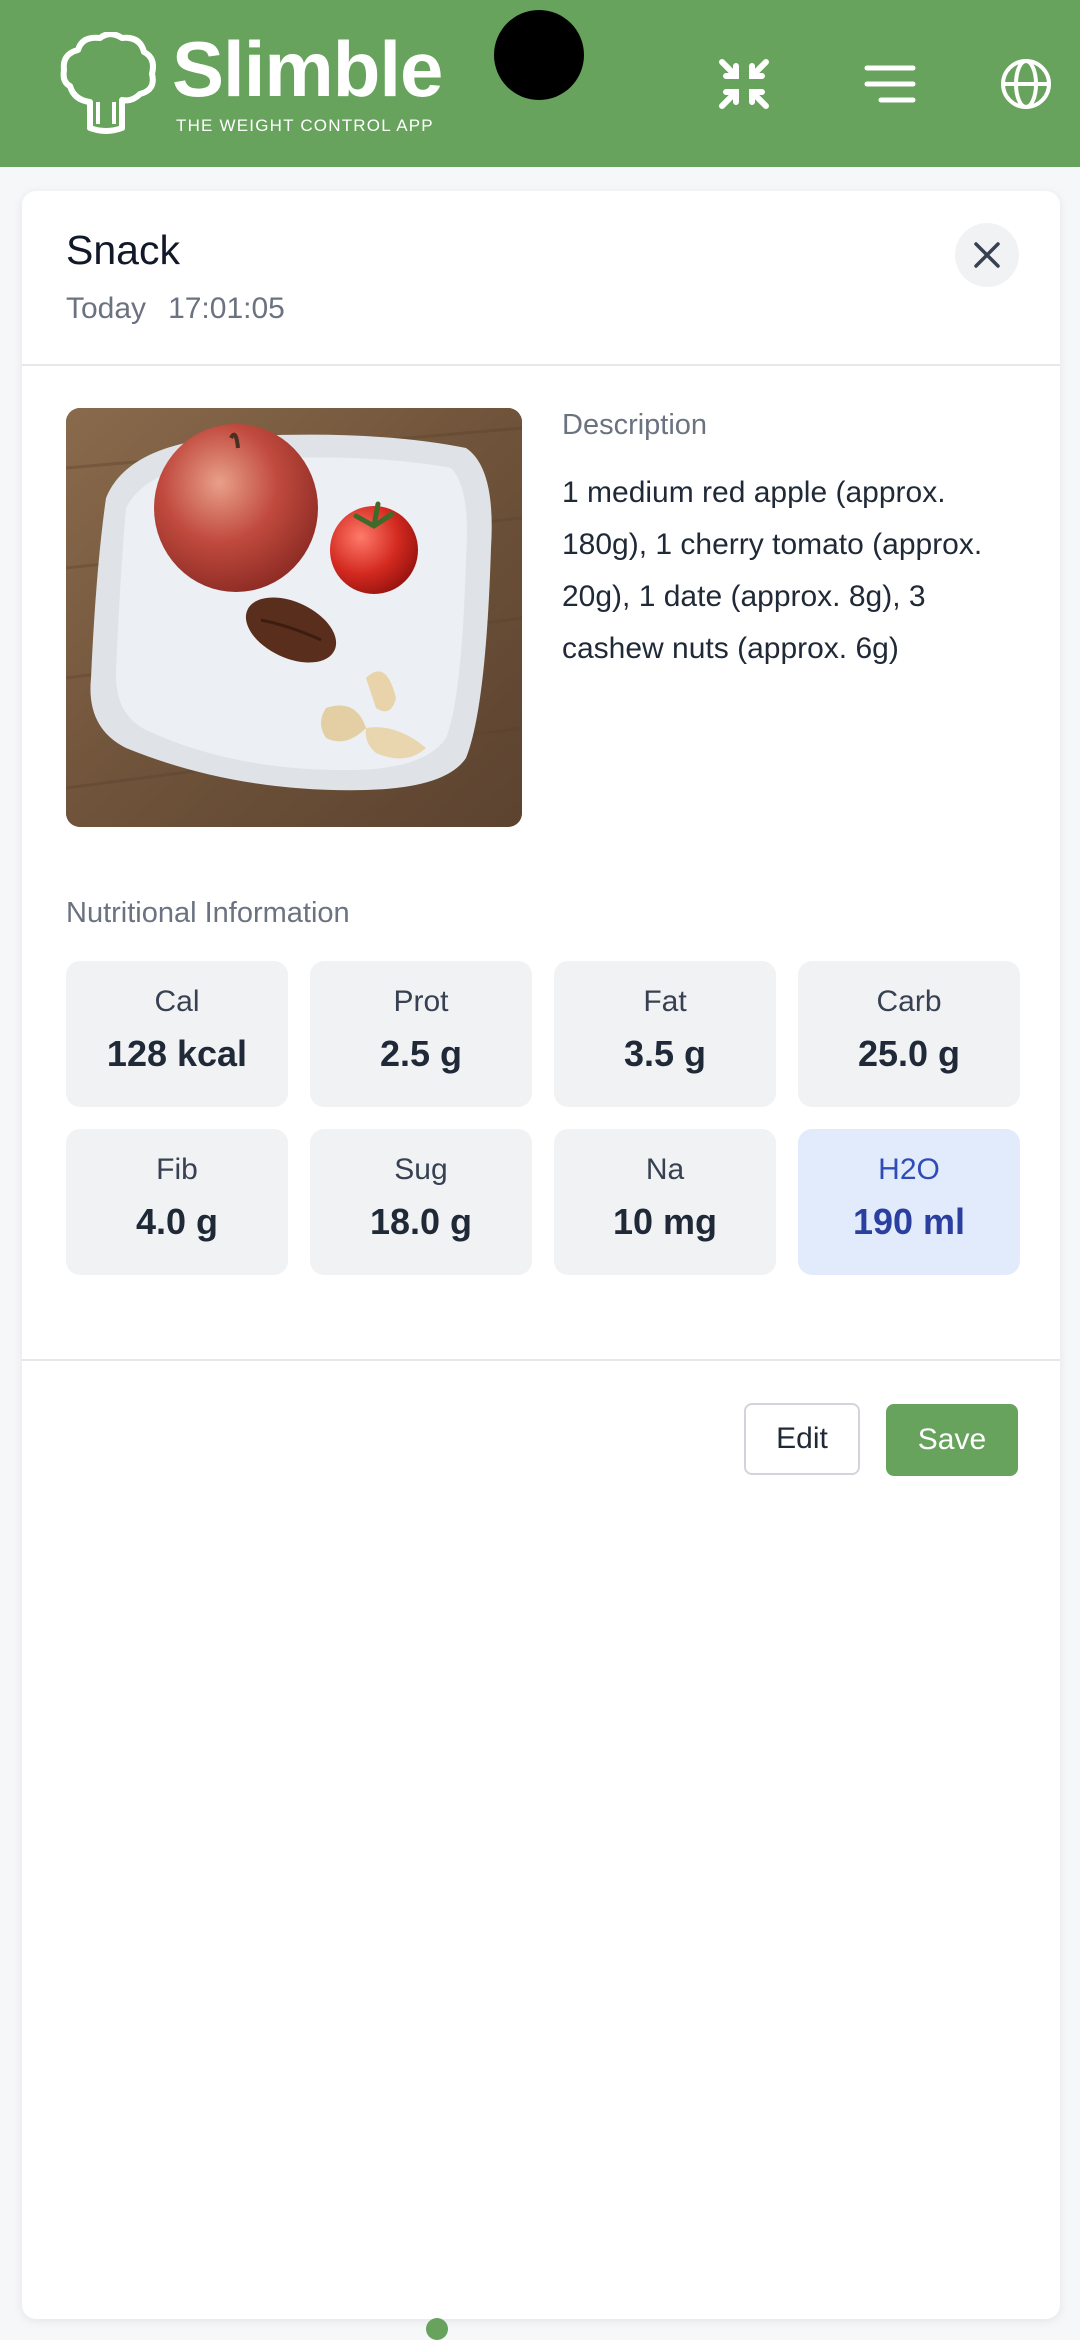 Image resolution: width=1080 pixels, height=2340 pixels. Describe the element at coordinates (952, 1440) in the screenshot. I see `save-button: Save` at that location.